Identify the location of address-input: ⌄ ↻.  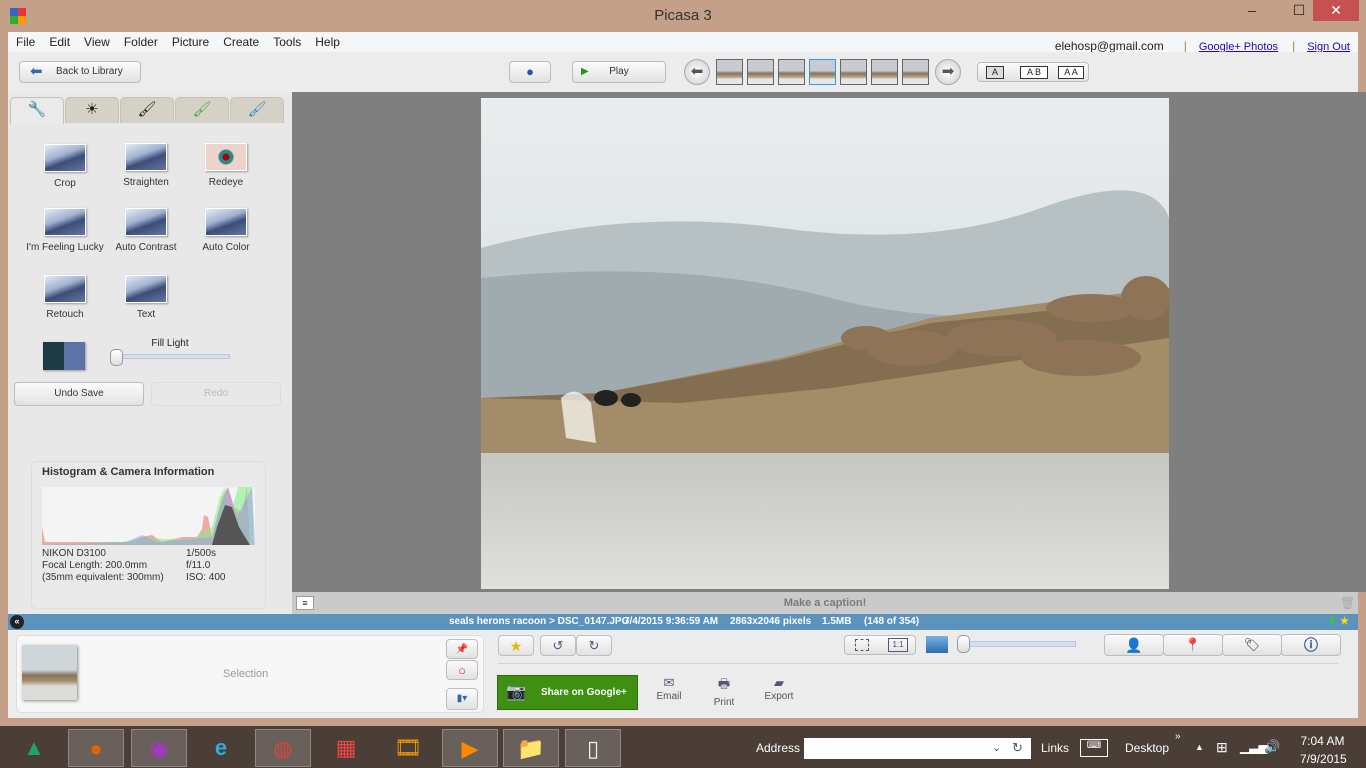
(917, 748).